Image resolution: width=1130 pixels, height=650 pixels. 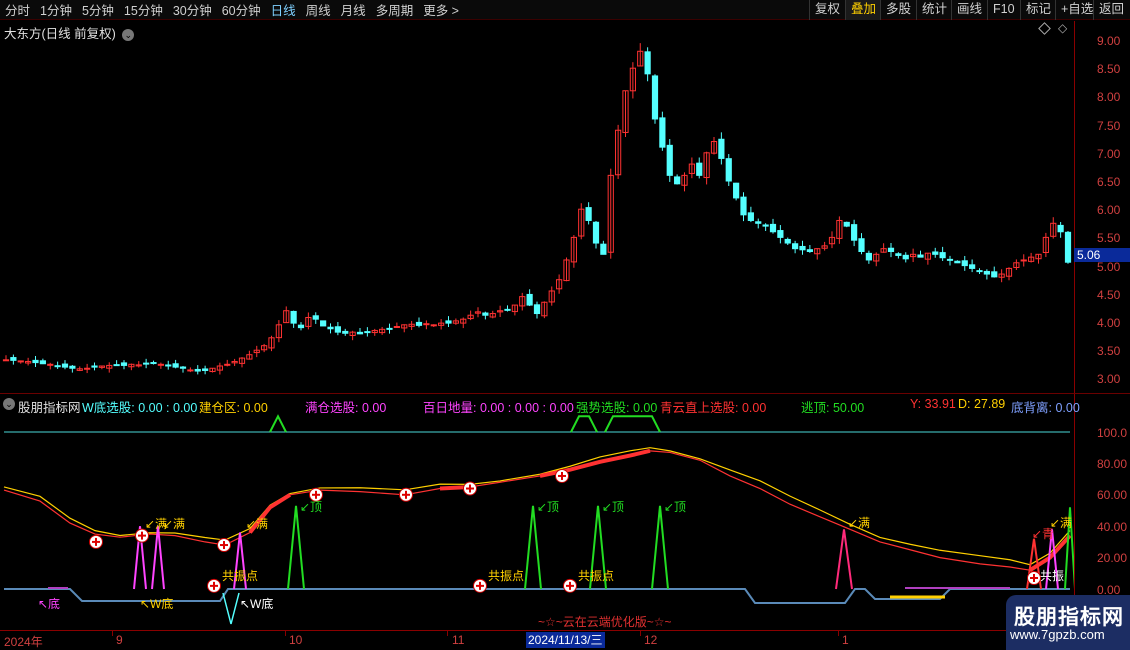 I want to click on annotation-man: ↙满, so click(x=859, y=523).